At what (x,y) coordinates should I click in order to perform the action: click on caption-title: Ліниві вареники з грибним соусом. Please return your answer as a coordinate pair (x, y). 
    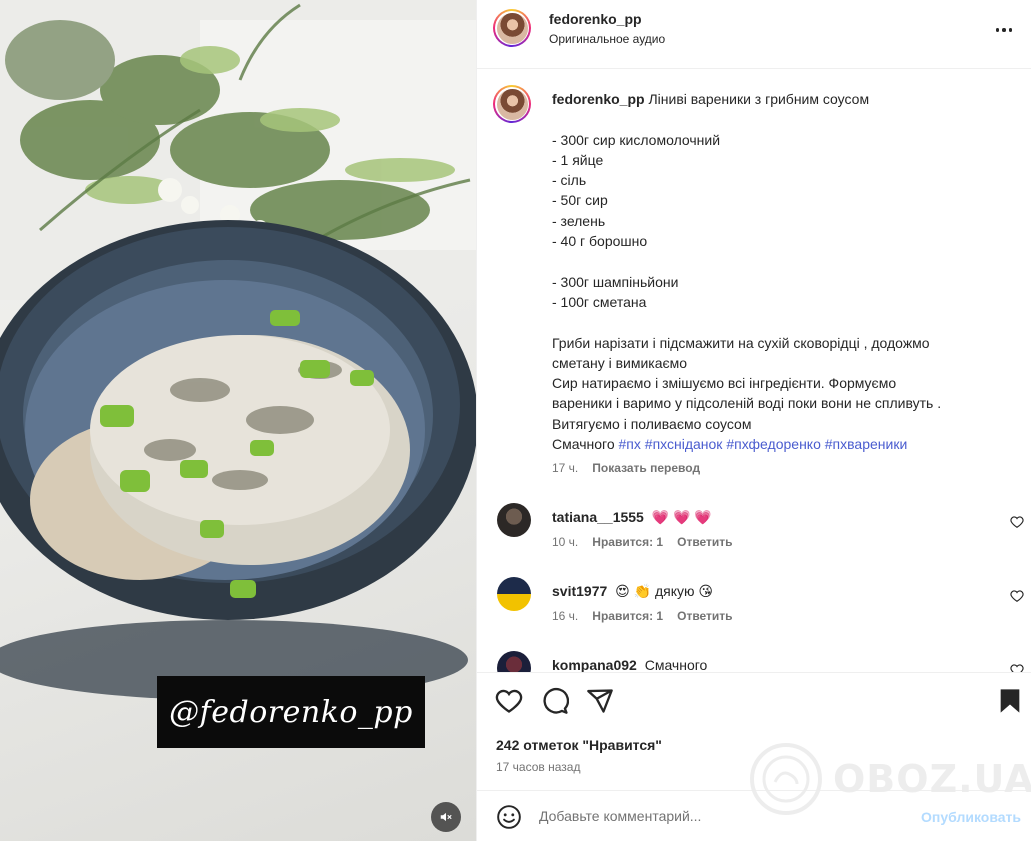
    Looking at the image, I should click on (759, 99).